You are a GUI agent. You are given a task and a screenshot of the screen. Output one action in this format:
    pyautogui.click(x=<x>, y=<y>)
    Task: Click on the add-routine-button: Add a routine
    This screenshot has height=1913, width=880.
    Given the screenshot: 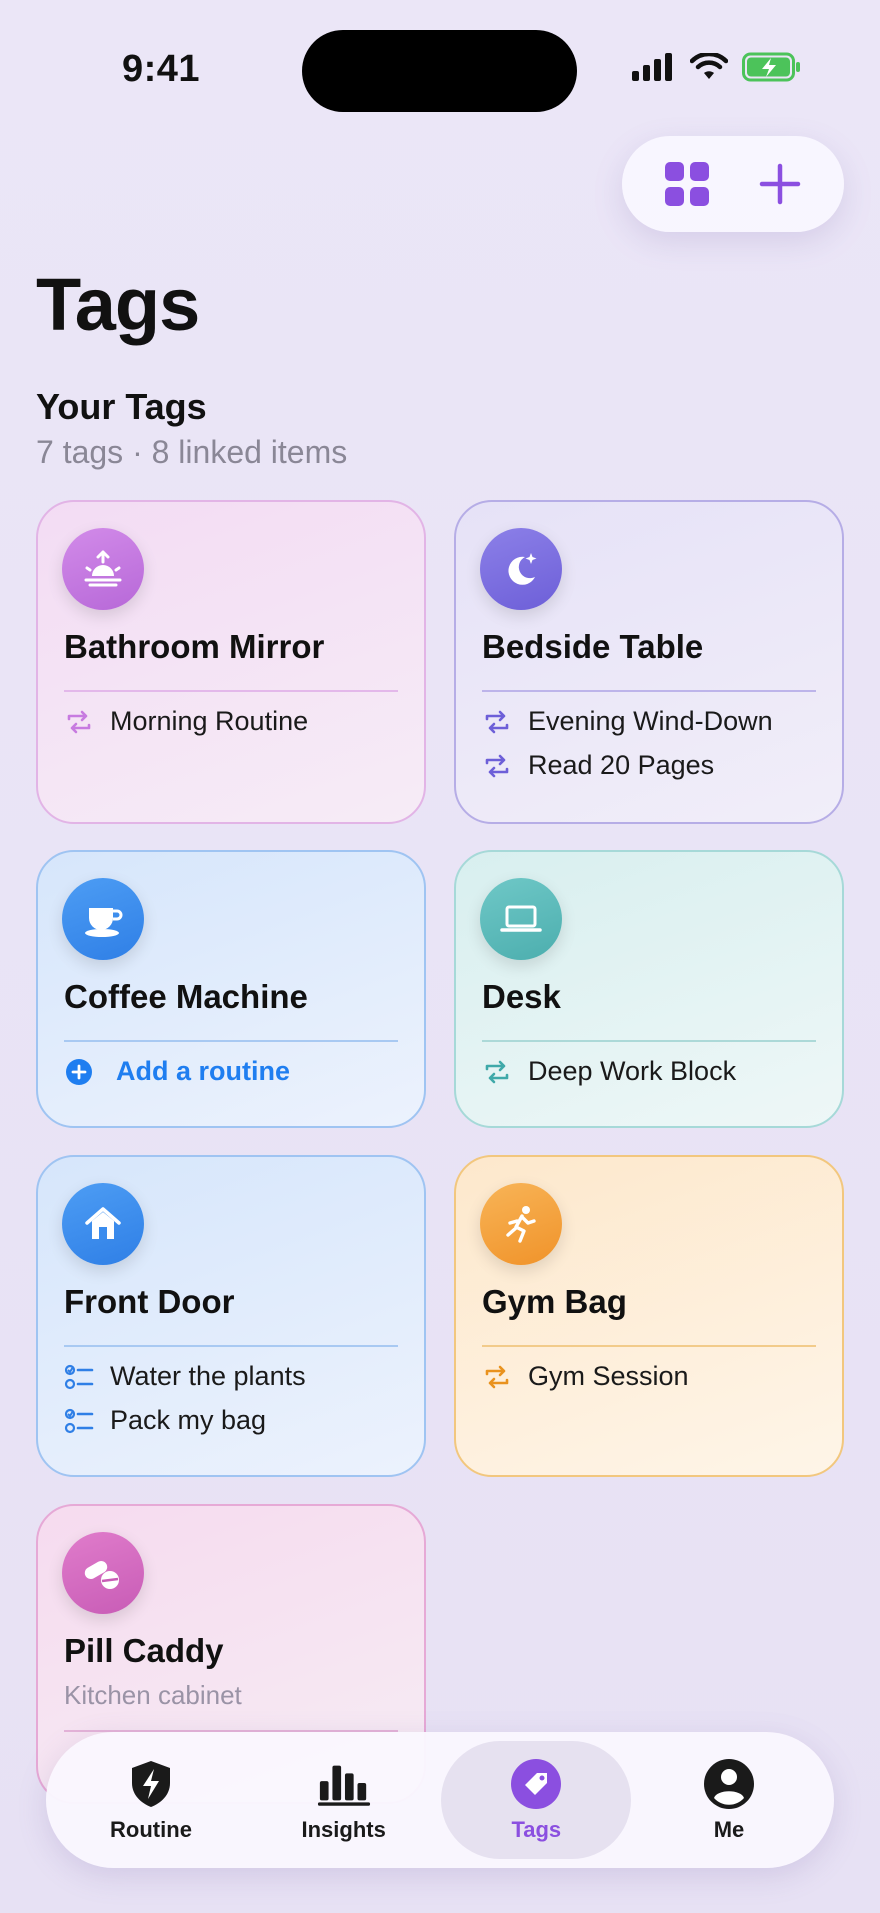 What is the action you would take?
    pyautogui.click(x=234, y=1071)
    